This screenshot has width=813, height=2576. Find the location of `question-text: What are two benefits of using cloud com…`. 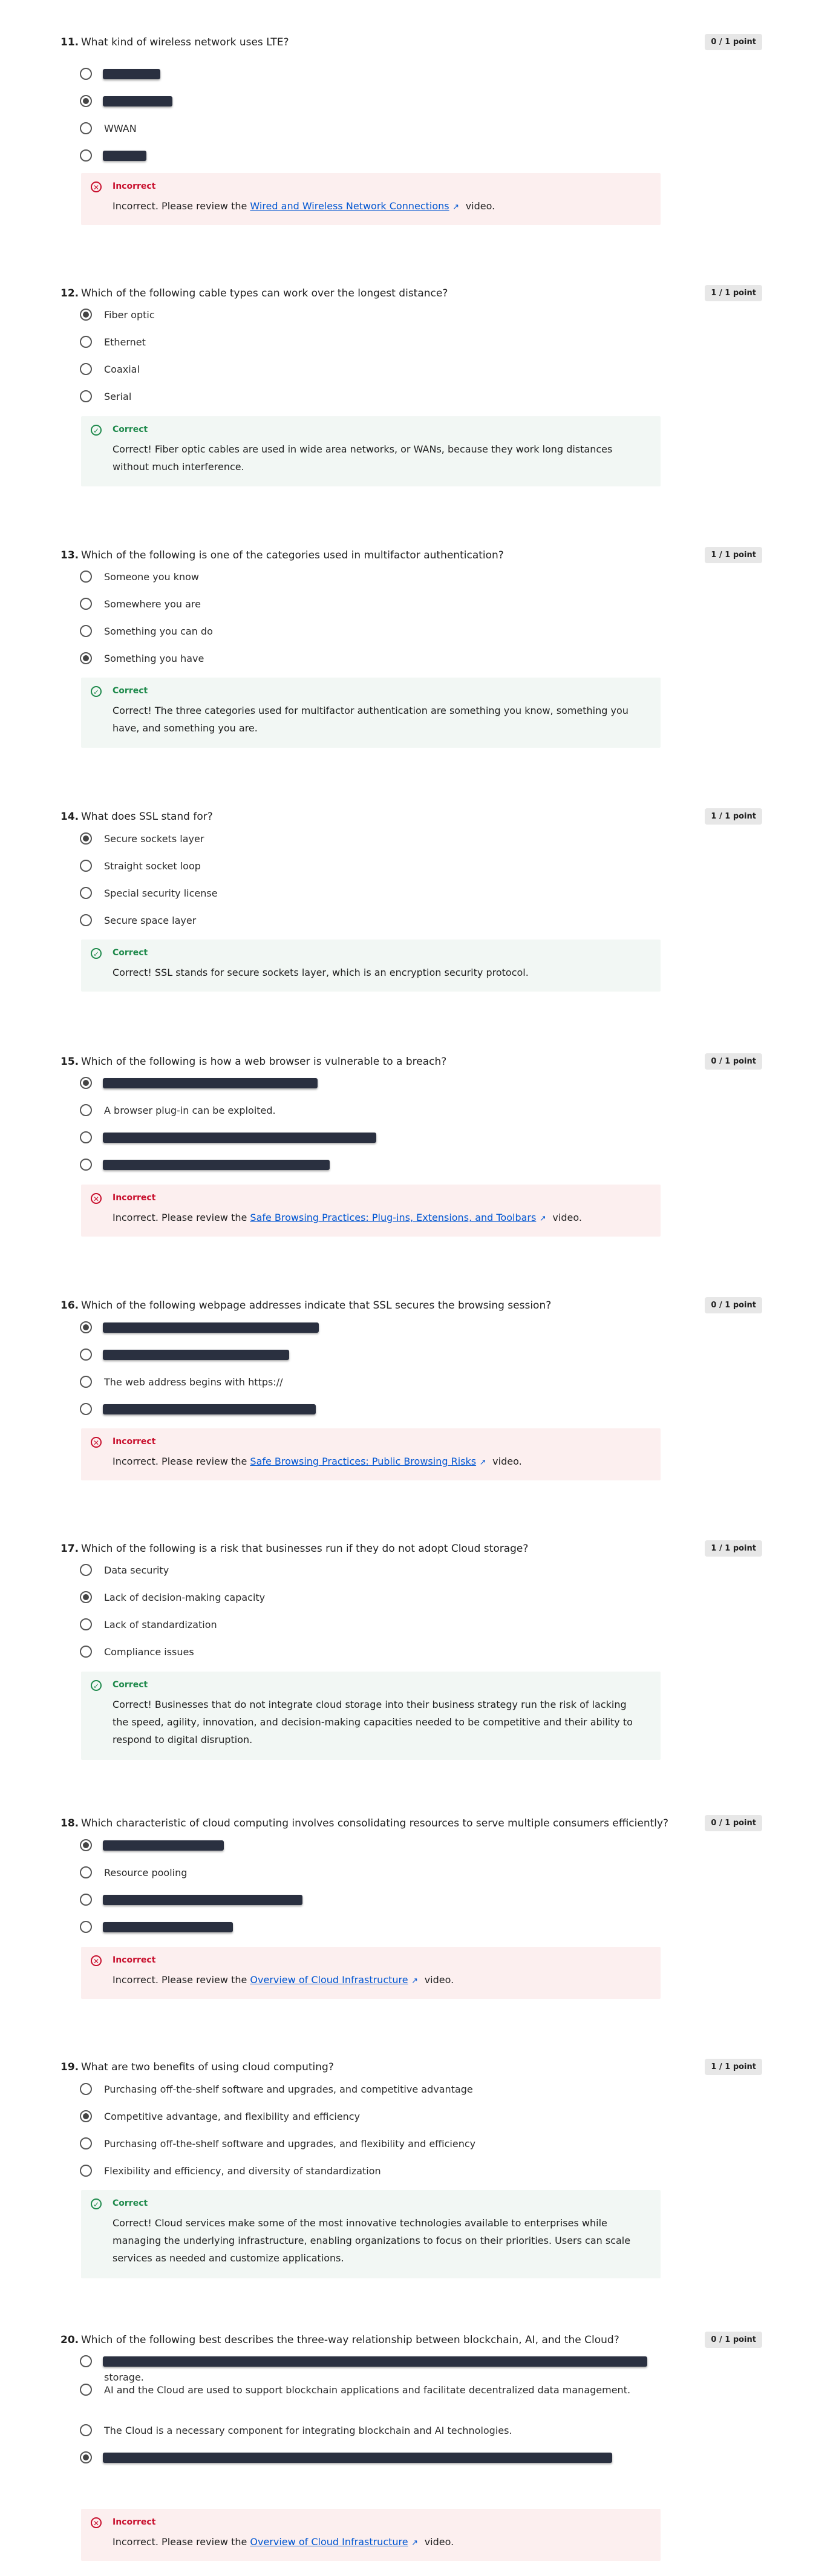

question-text: What are two benefits of using cloud com… is located at coordinates (207, 2067).